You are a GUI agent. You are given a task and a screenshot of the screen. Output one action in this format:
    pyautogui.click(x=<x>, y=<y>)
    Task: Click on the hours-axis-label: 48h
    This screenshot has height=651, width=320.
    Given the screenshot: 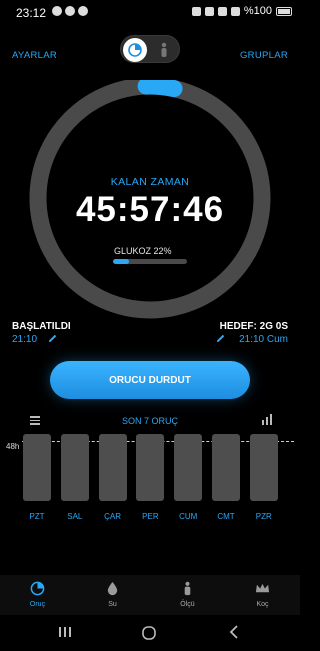 What is the action you would take?
    pyautogui.click(x=13, y=446)
    